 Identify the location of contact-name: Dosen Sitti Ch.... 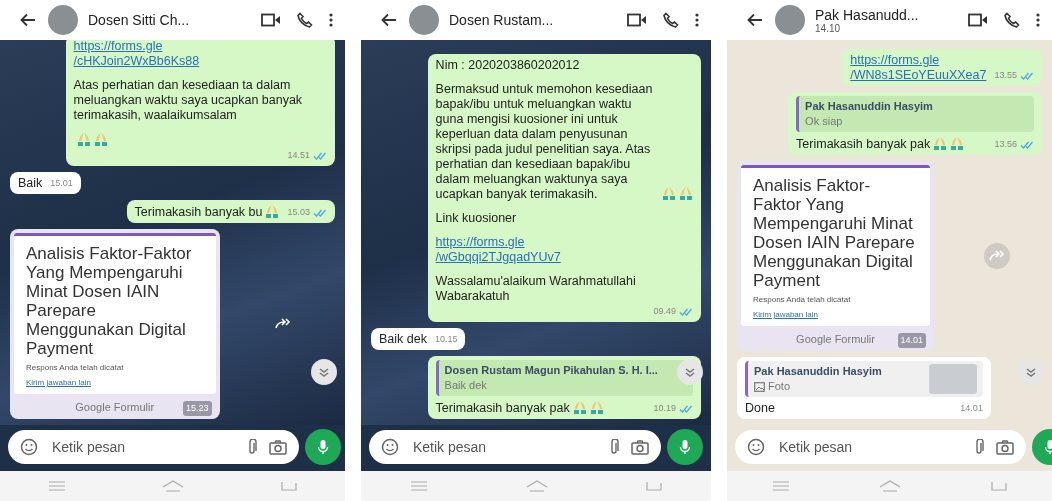
(166, 20).